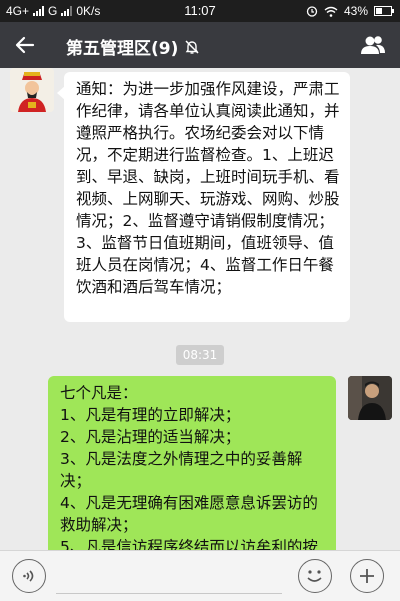  I want to click on group-name: 第五管理区(9), so click(122, 49).